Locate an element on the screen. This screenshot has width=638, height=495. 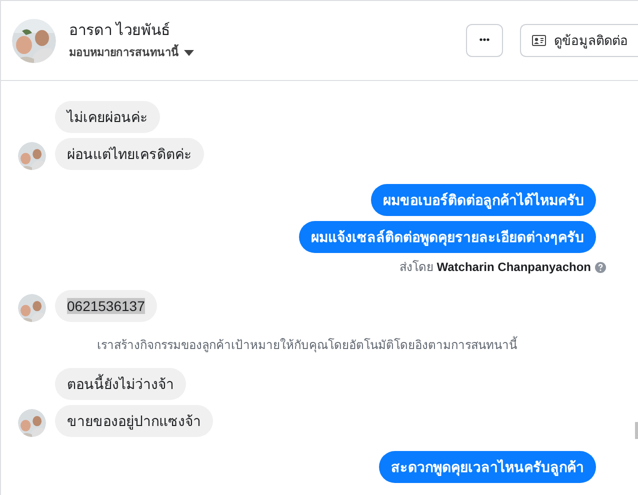
message-bubble: ขายของอยู่ปากแซงจ้า is located at coordinates (134, 421).